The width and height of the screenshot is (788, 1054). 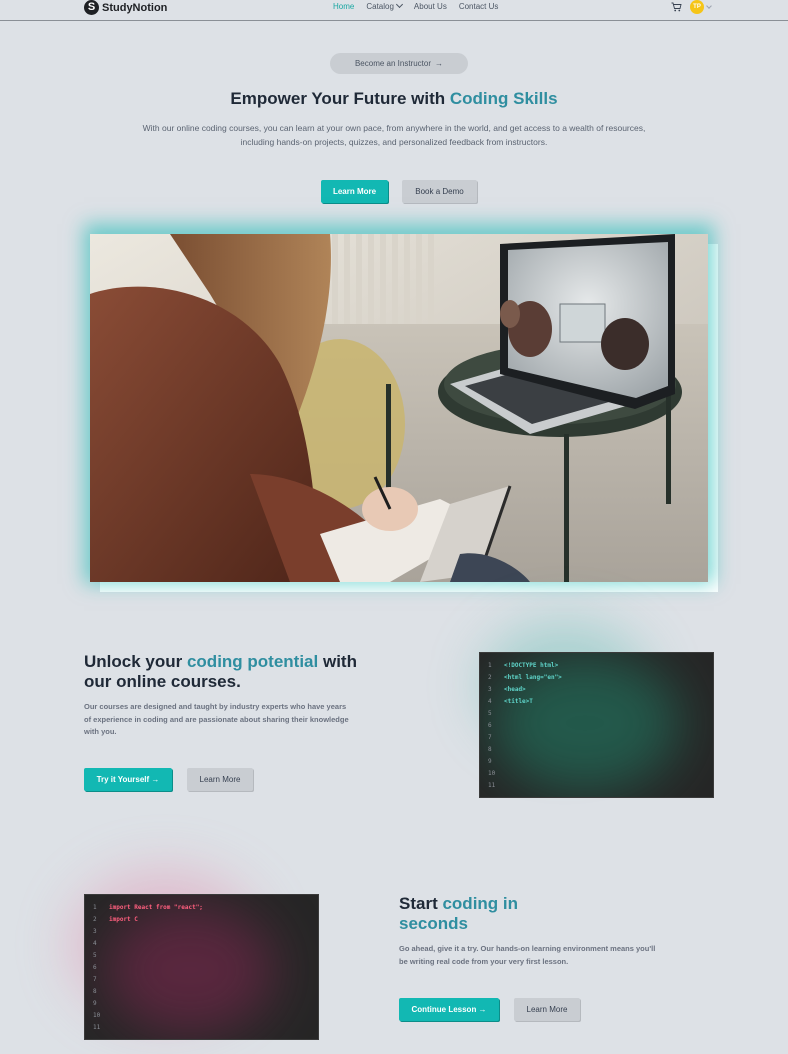 What do you see at coordinates (156, 907) in the screenshot?
I see `code-line: import React from "react";` at bounding box center [156, 907].